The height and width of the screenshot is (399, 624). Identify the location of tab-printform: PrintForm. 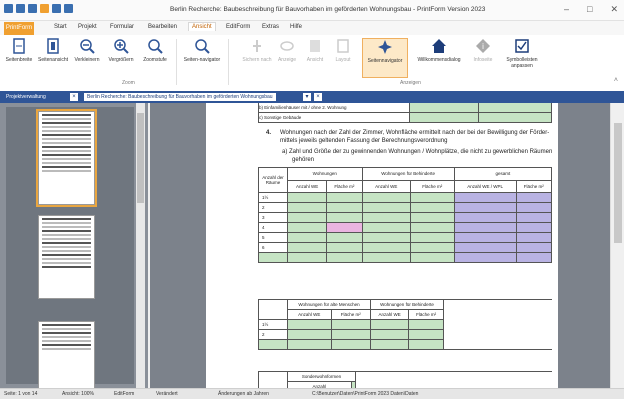
(19, 28).